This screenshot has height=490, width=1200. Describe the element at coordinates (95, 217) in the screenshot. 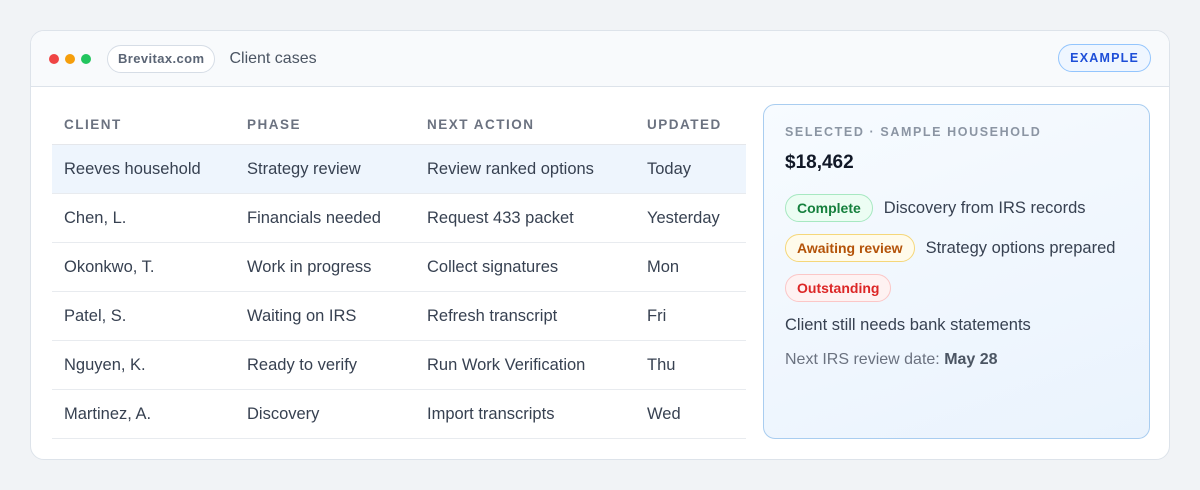

I see `cell-client: Chen, L.` at that location.